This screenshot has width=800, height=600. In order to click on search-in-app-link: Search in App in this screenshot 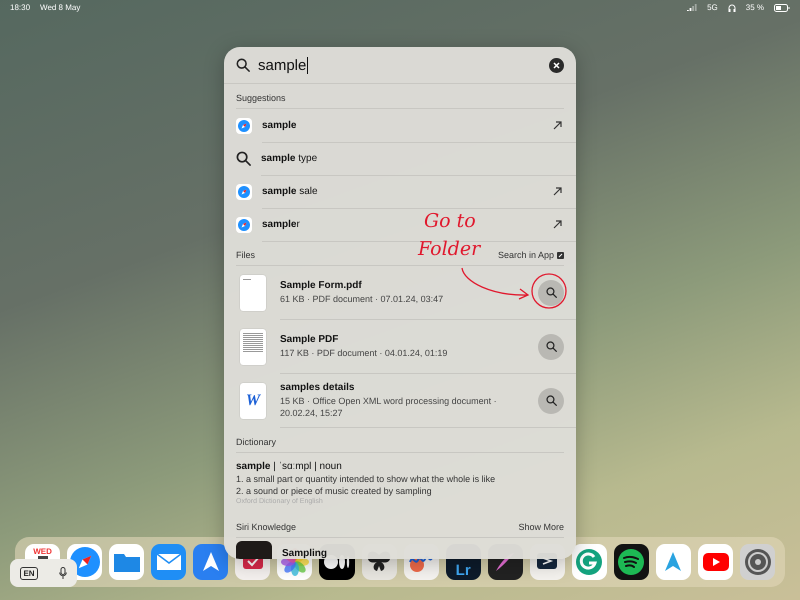, I will do `click(531, 255)`.